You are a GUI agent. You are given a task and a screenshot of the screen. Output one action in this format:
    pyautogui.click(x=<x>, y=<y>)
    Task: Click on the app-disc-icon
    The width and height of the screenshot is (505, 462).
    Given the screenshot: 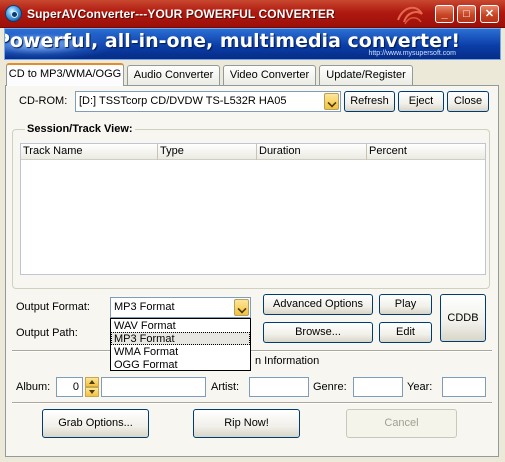 What is the action you would take?
    pyautogui.click(x=13, y=13)
    